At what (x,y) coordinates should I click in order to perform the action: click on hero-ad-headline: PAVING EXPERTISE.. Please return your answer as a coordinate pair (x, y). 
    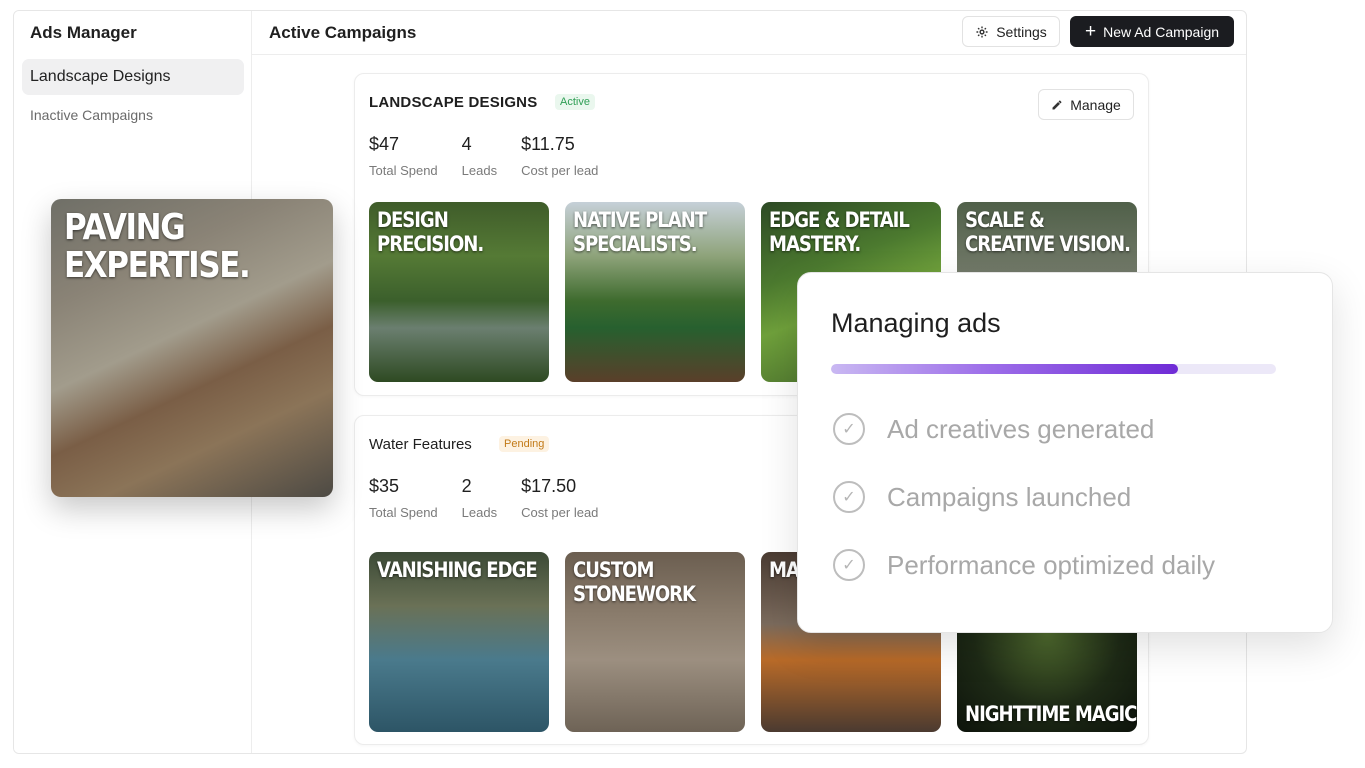
    Looking at the image, I should click on (157, 246).